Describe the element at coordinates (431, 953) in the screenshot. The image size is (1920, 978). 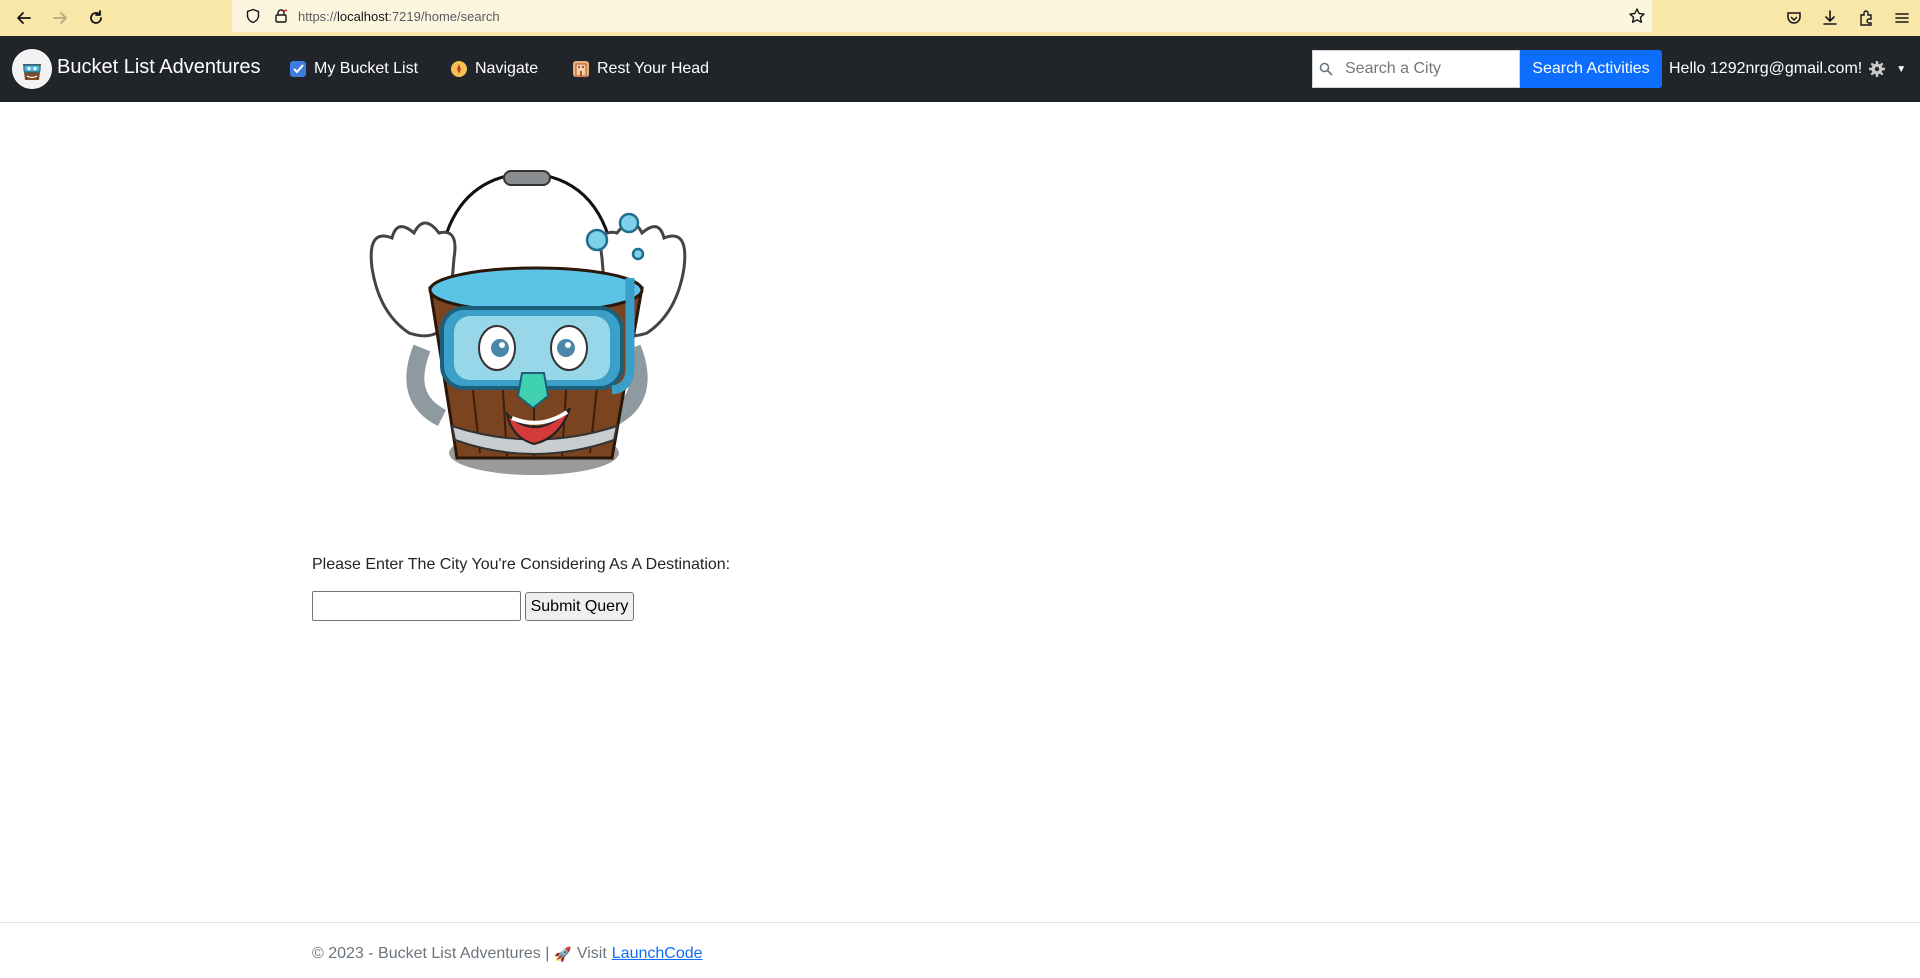
I see `footer-copyright: © 2023 - Bucket List Adventures |` at that location.